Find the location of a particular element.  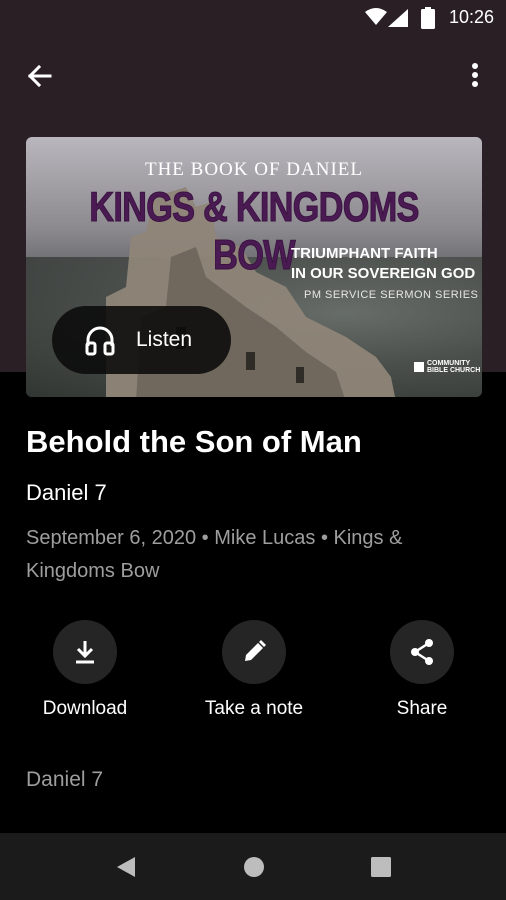

status-bar: 10:26 is located at coordinates (253, 18).